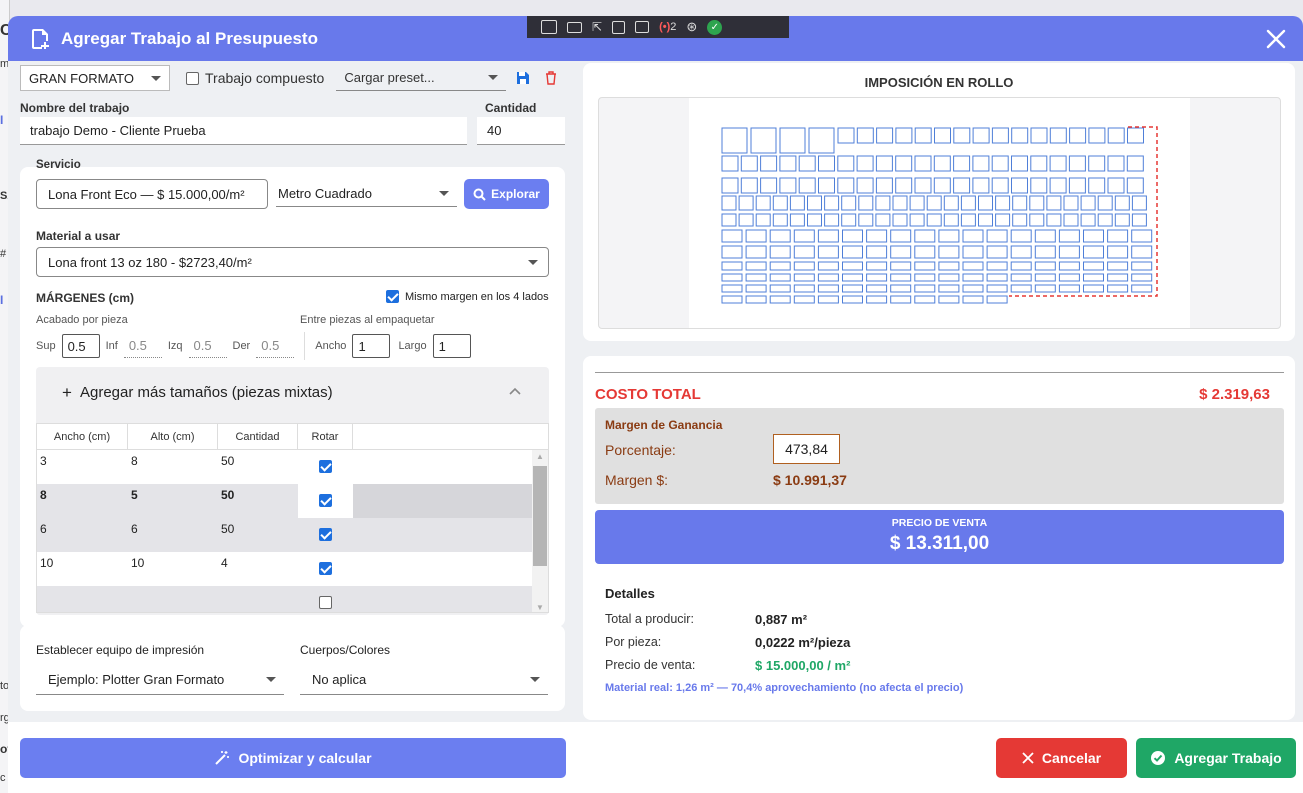 This screenshot has height=793, width=1303. I want to click on compound-job-toggle: Trabajo compuesto, so click(255, 78).